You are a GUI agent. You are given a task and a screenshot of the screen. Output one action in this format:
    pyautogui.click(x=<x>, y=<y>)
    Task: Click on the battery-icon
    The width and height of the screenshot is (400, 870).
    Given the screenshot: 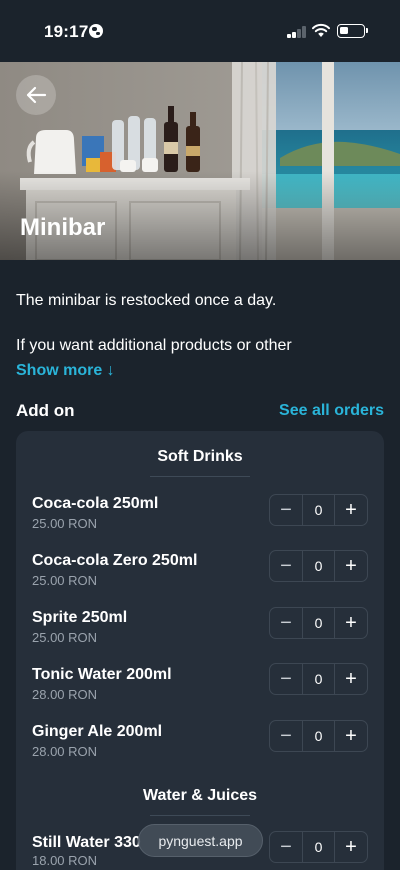 What is the action you would take?
    pyautogui.click(x=352, y=31)
    